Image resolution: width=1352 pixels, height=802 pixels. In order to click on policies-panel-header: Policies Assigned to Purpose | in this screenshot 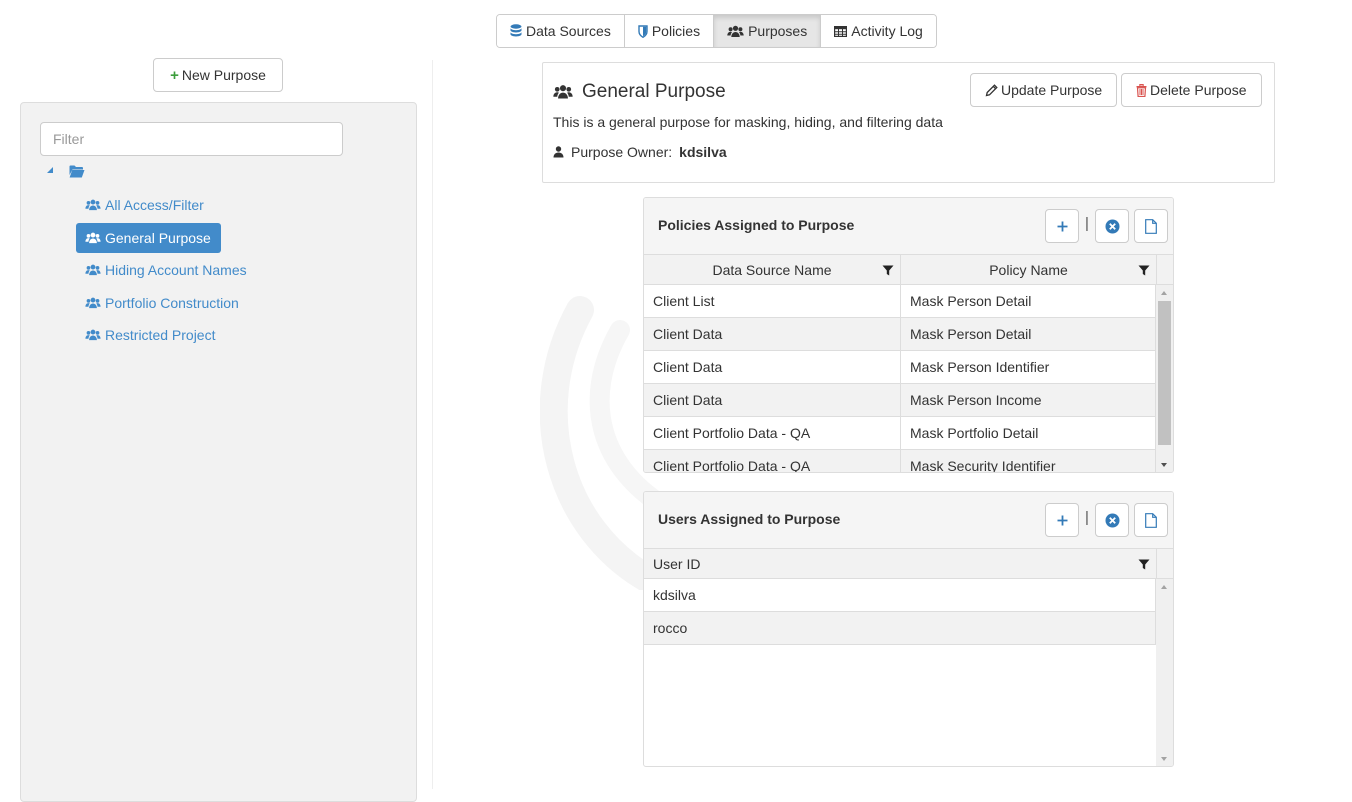, I will do `click(908, 226)`.